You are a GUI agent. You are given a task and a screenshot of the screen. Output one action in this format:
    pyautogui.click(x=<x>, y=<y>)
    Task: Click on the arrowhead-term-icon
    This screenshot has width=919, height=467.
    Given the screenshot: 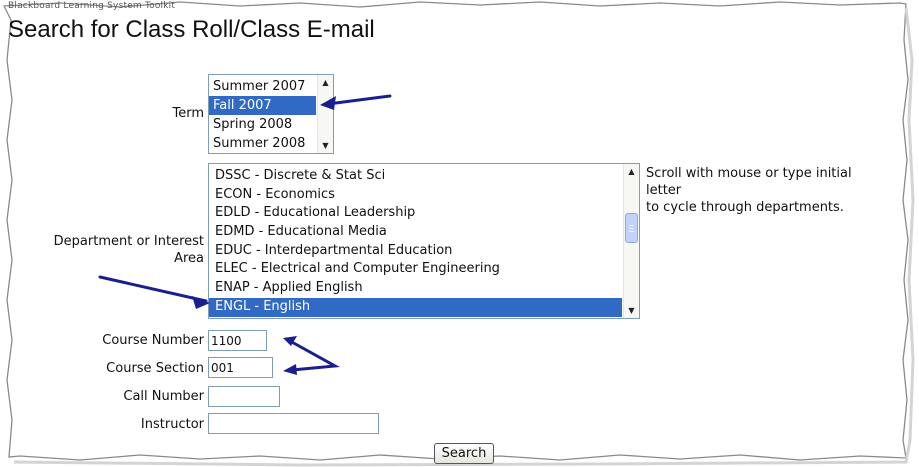 What is the action you would take?
    pyautogui.click(x=328, y=103)
    